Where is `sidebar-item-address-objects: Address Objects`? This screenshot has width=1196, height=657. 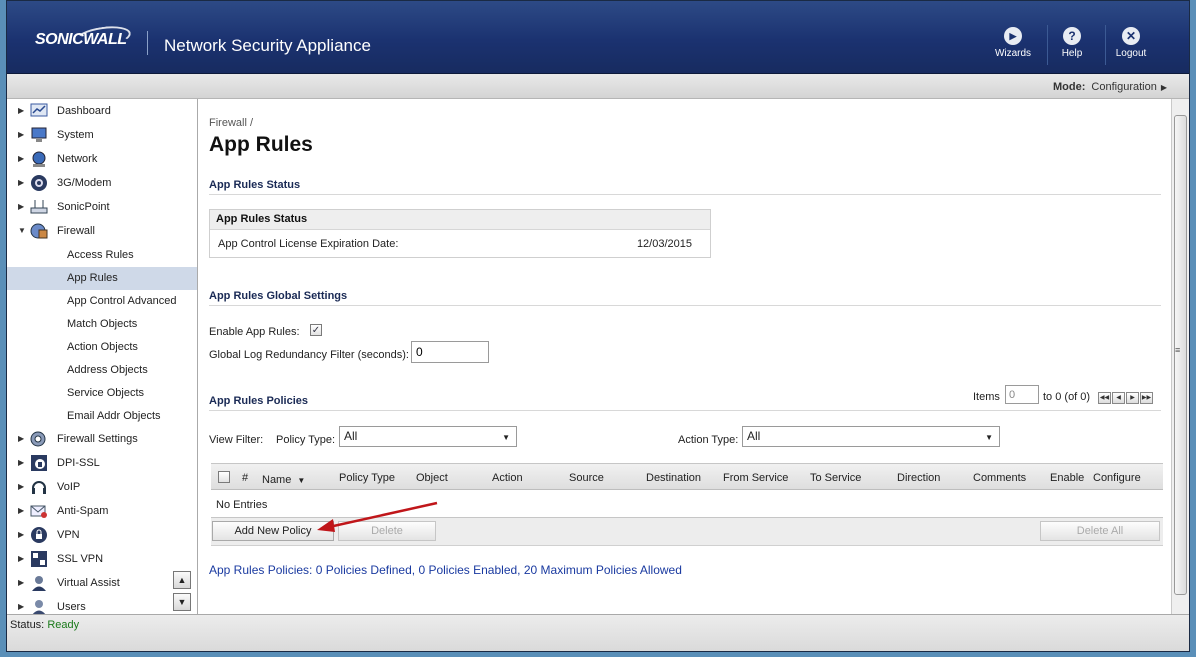
sidebar-item-address-objects: Address Objects is located at coordinates (102, 370).